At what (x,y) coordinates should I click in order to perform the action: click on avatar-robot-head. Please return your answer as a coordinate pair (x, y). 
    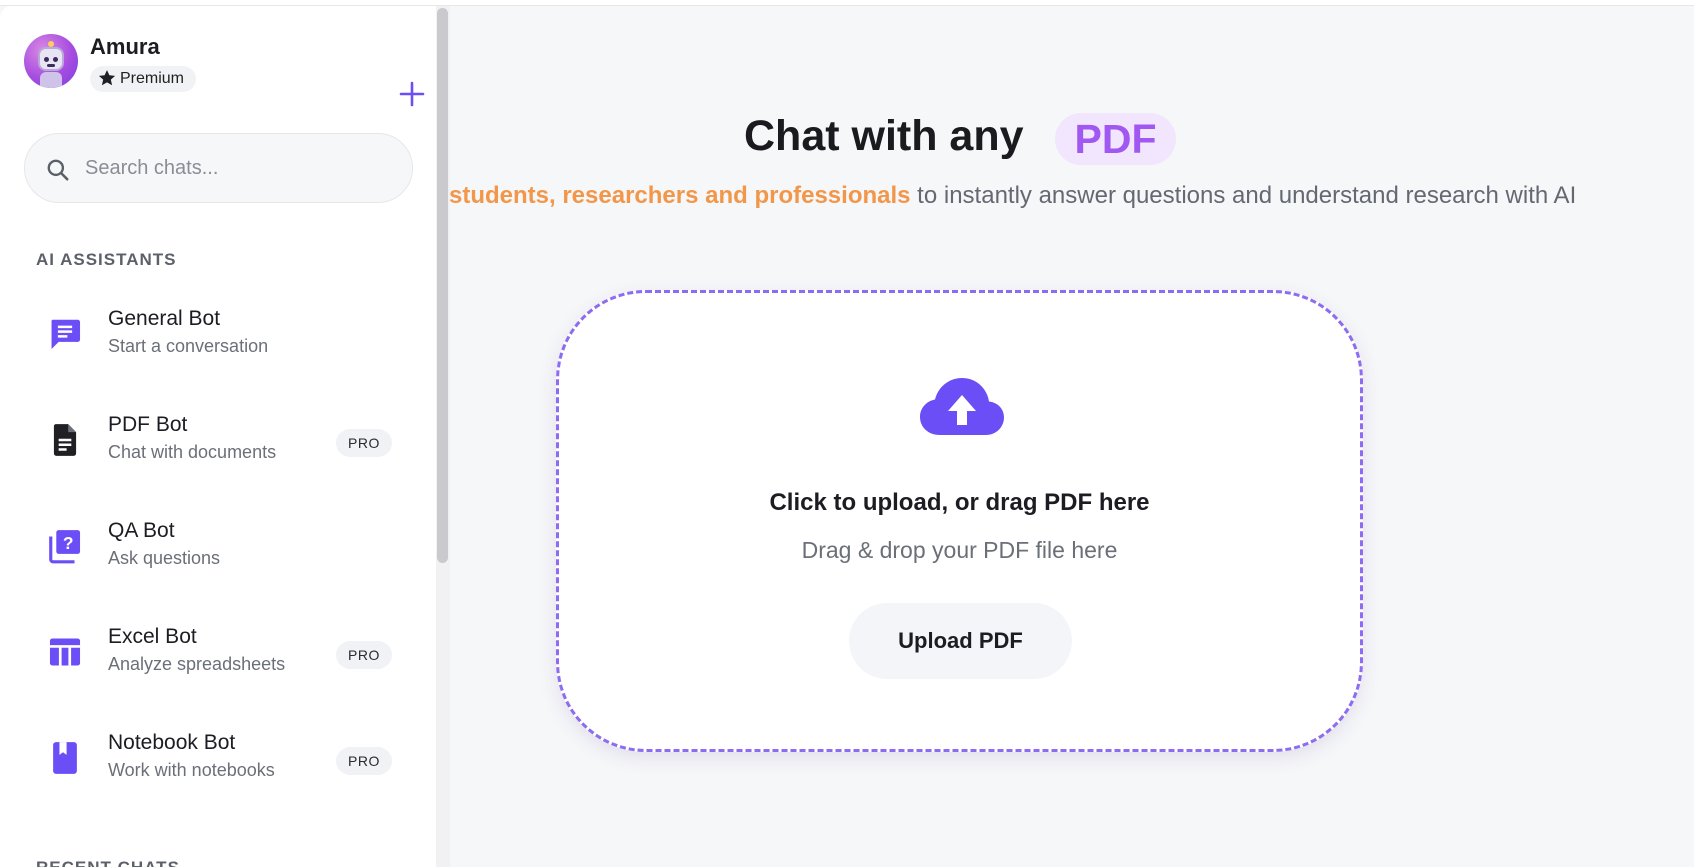
    Looking at the image, I should click on (51, 59).